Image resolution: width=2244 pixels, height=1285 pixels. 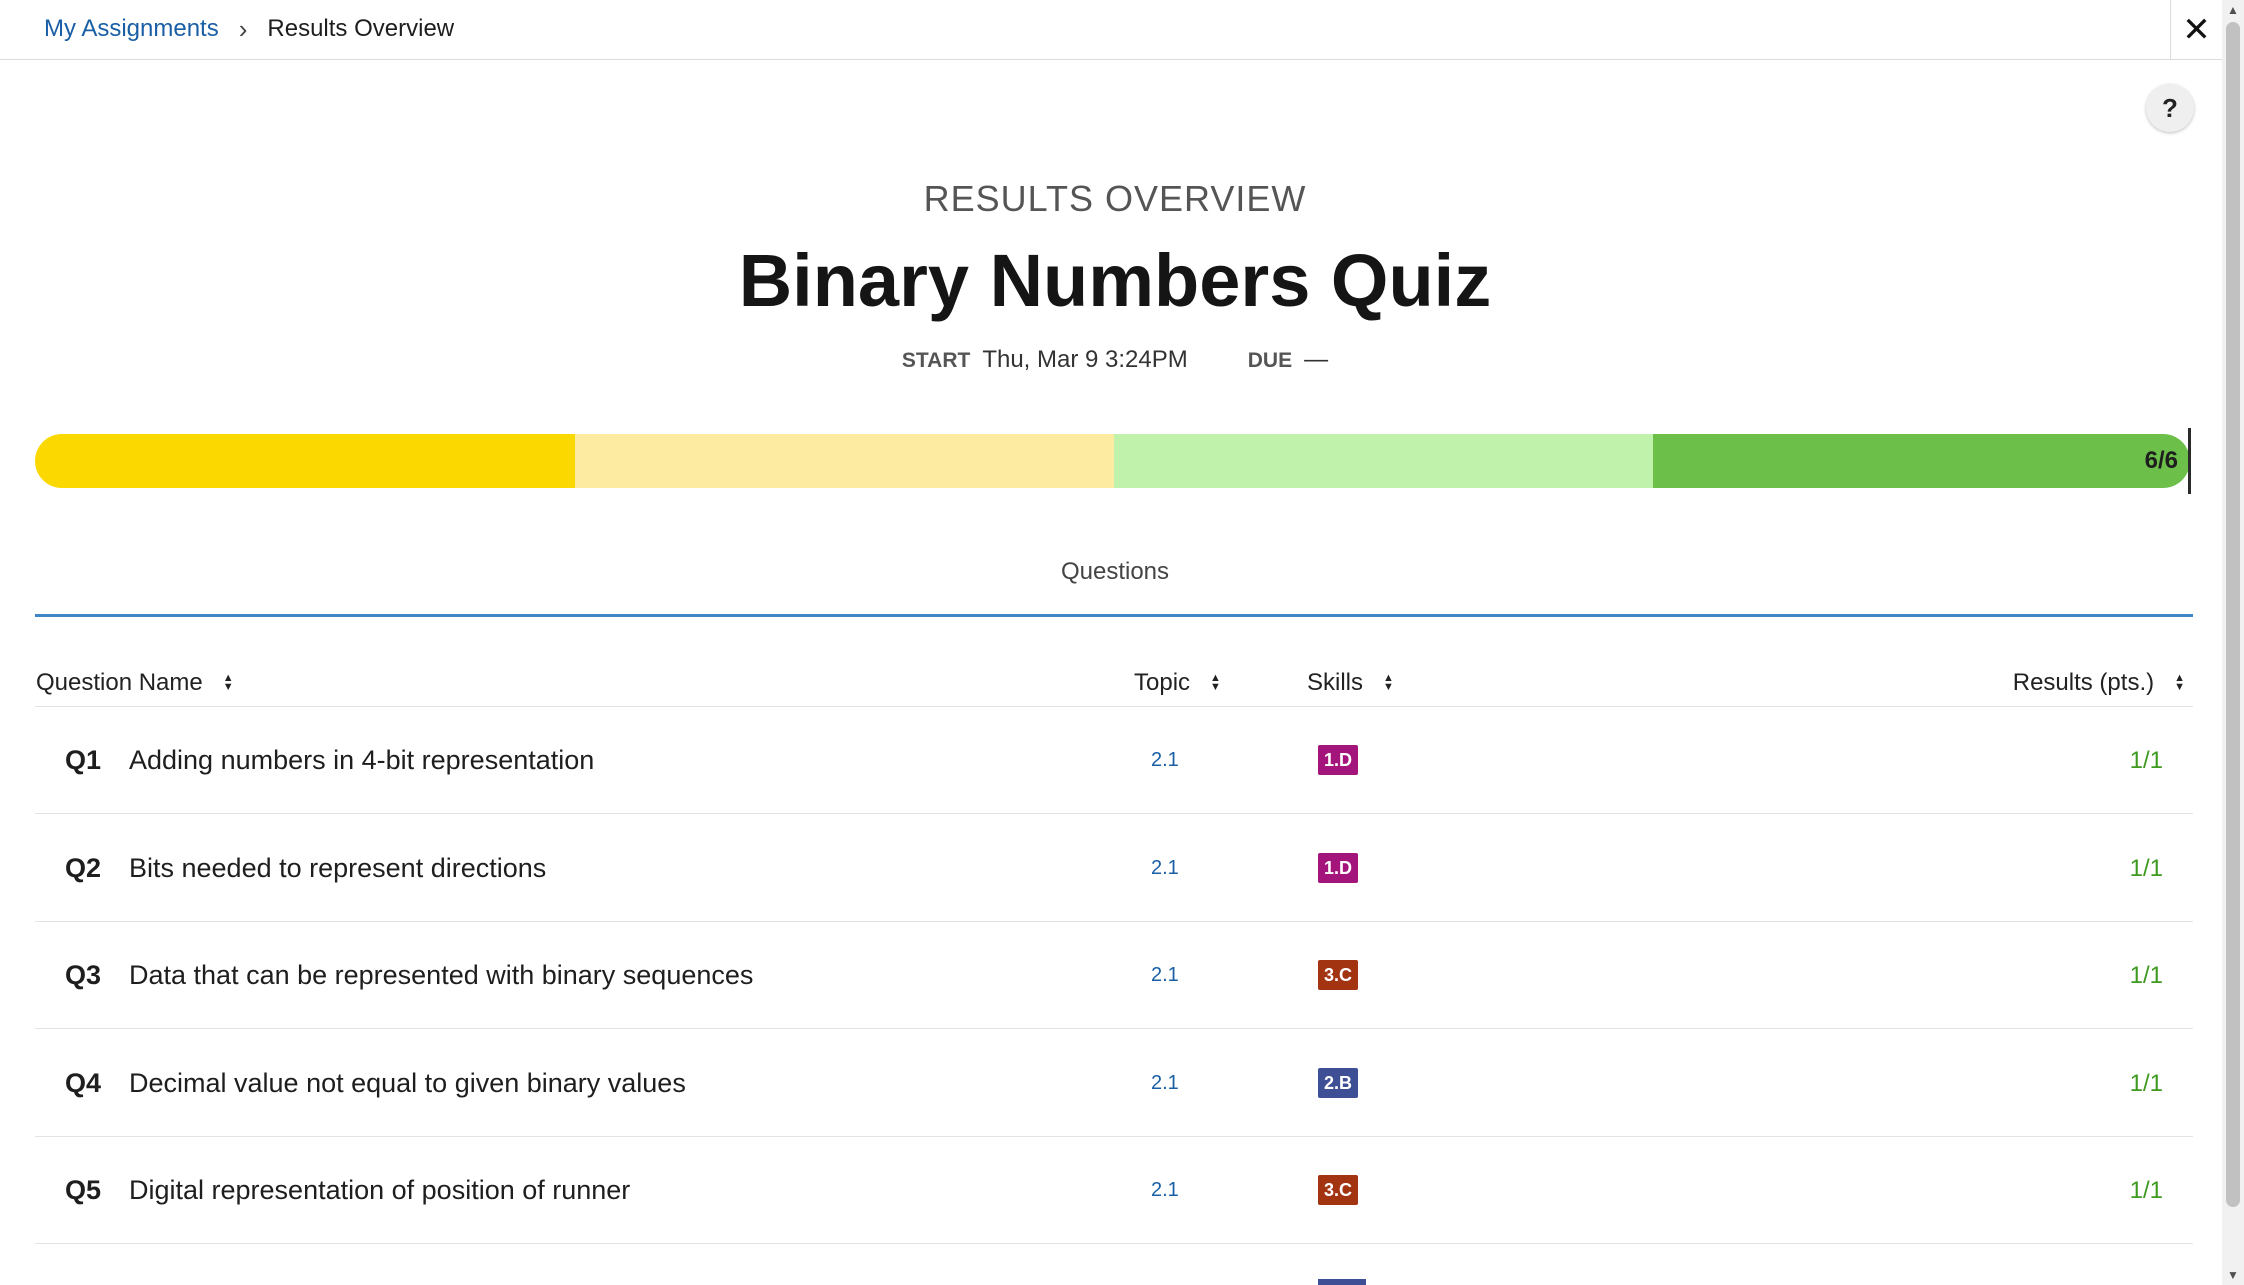 What do you see at coordinates (2083, 682) in the screenshot?
I see `column-header-label: Results (pts.)` at bounding box center [2083, 682].